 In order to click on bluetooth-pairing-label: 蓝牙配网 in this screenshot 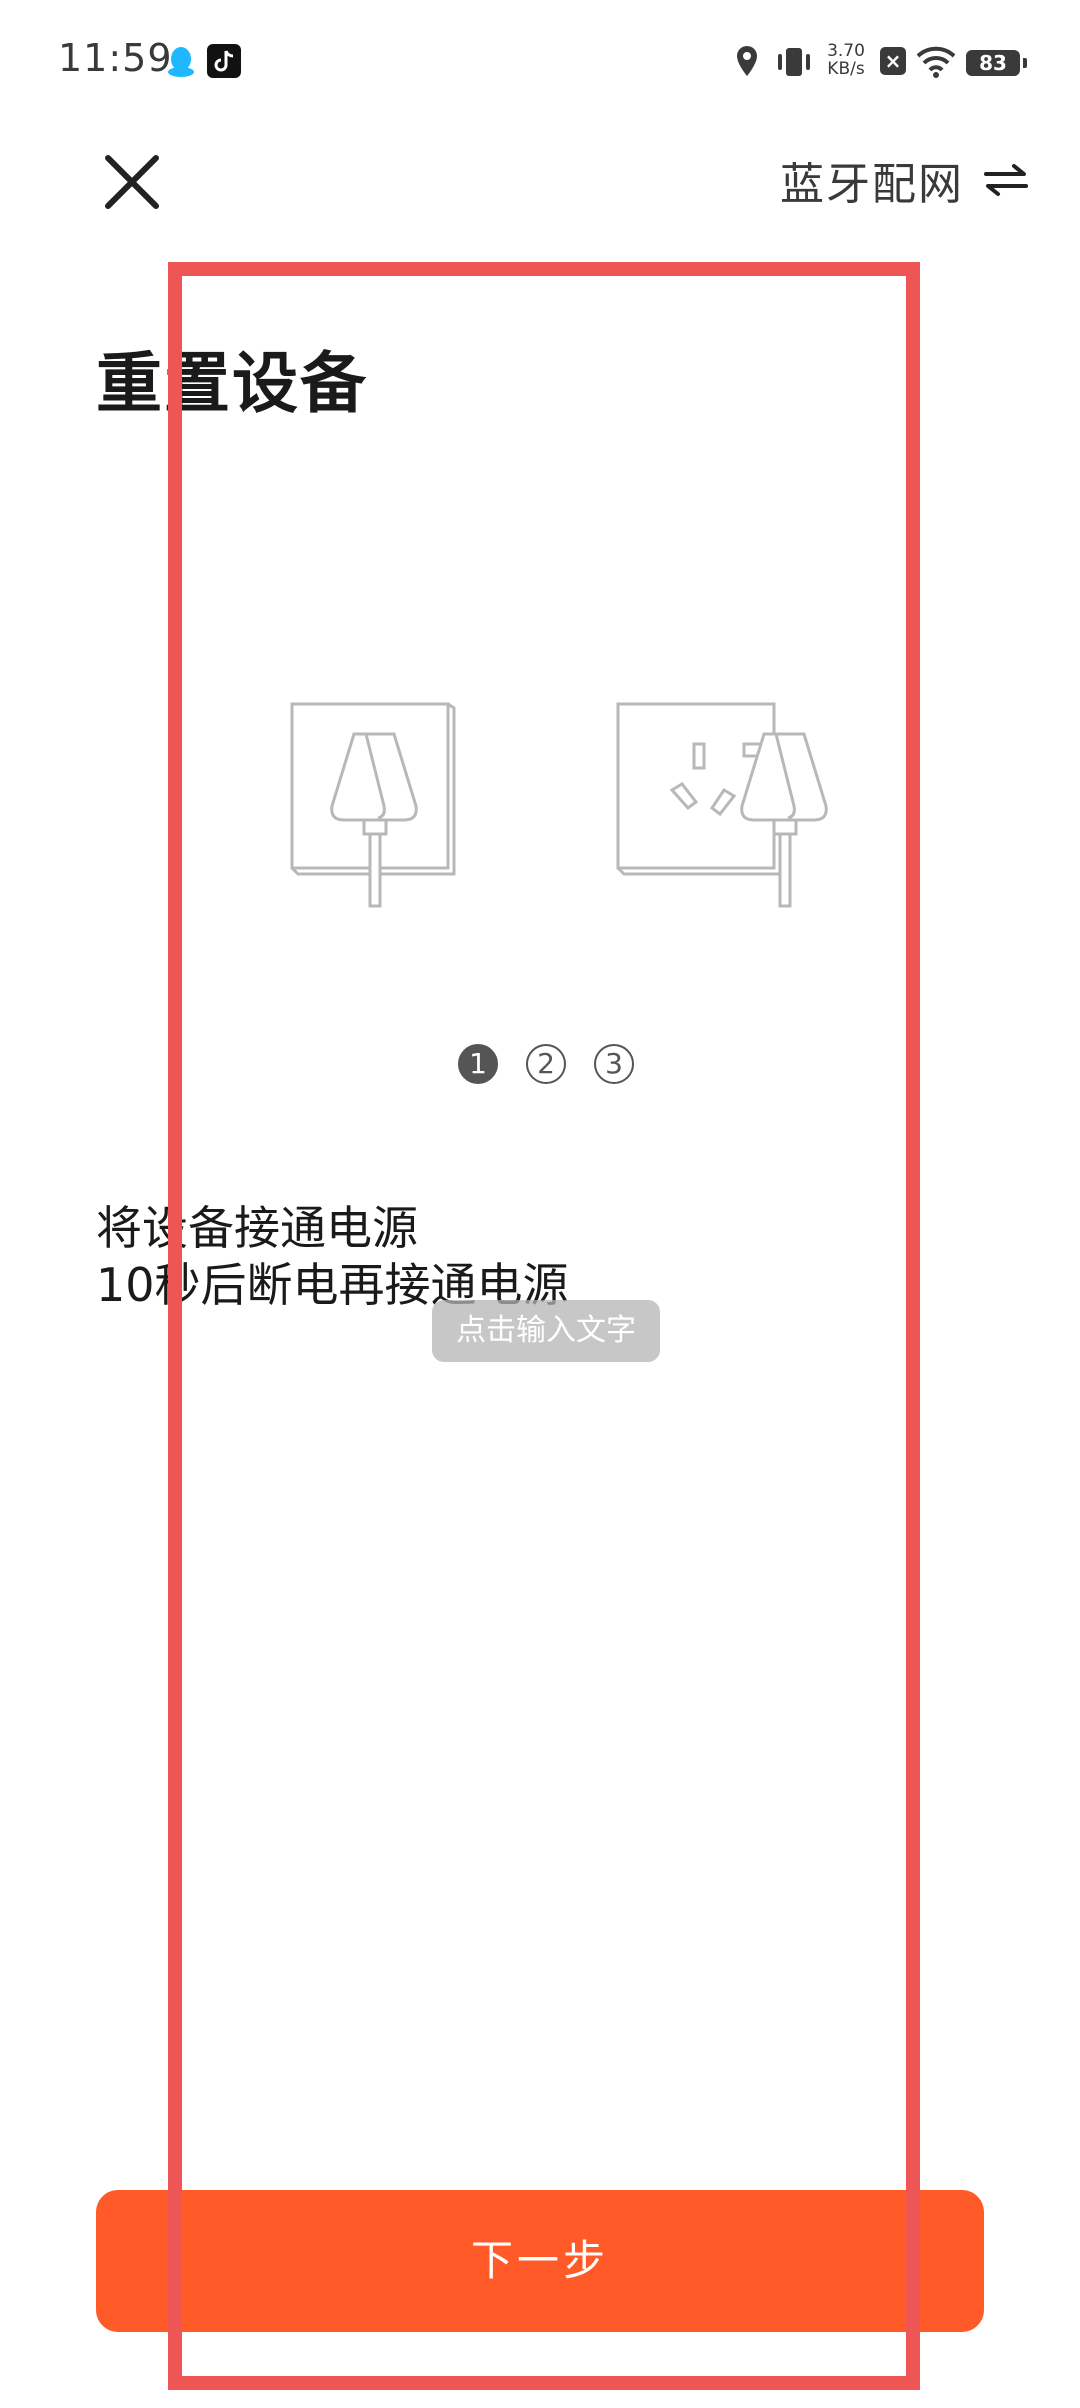, I will do `click(872, 184)`.